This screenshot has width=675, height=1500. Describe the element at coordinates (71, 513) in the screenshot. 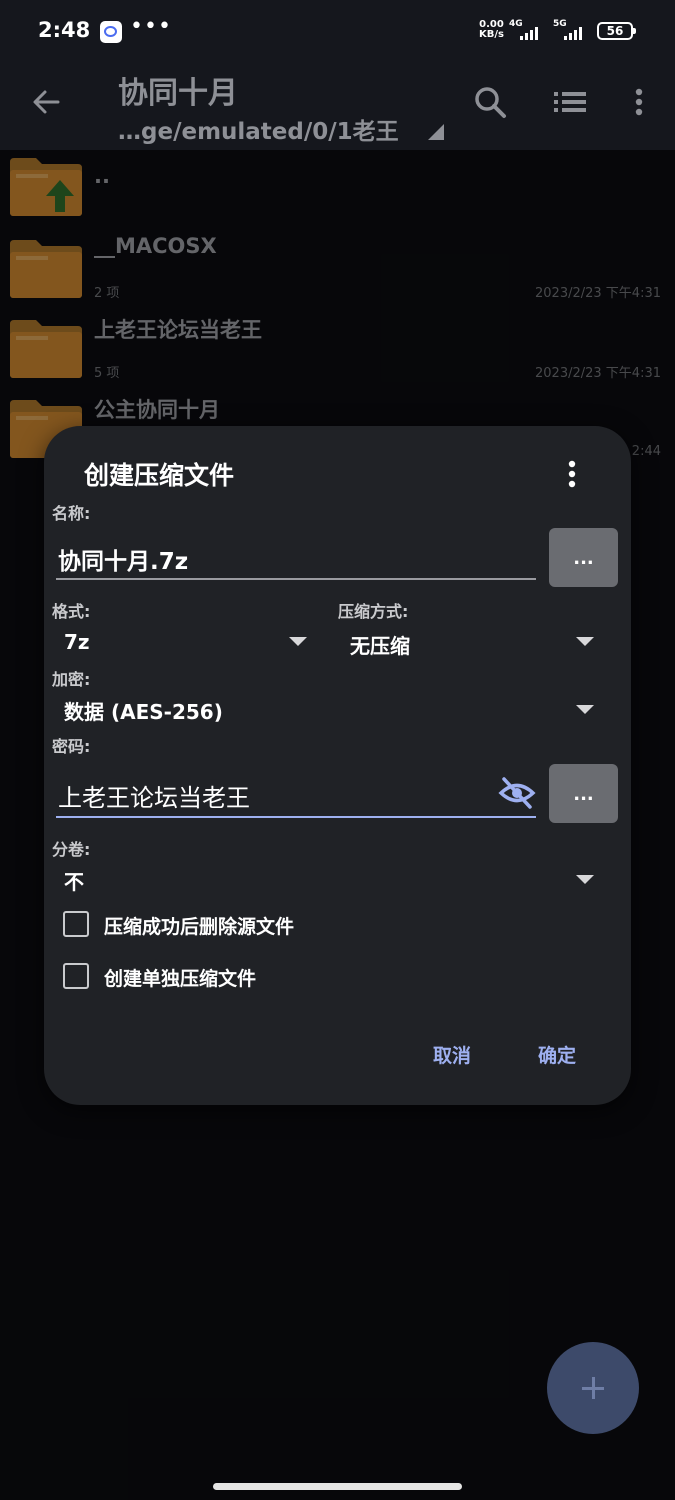

I see `name-label: 名称:` at that location.